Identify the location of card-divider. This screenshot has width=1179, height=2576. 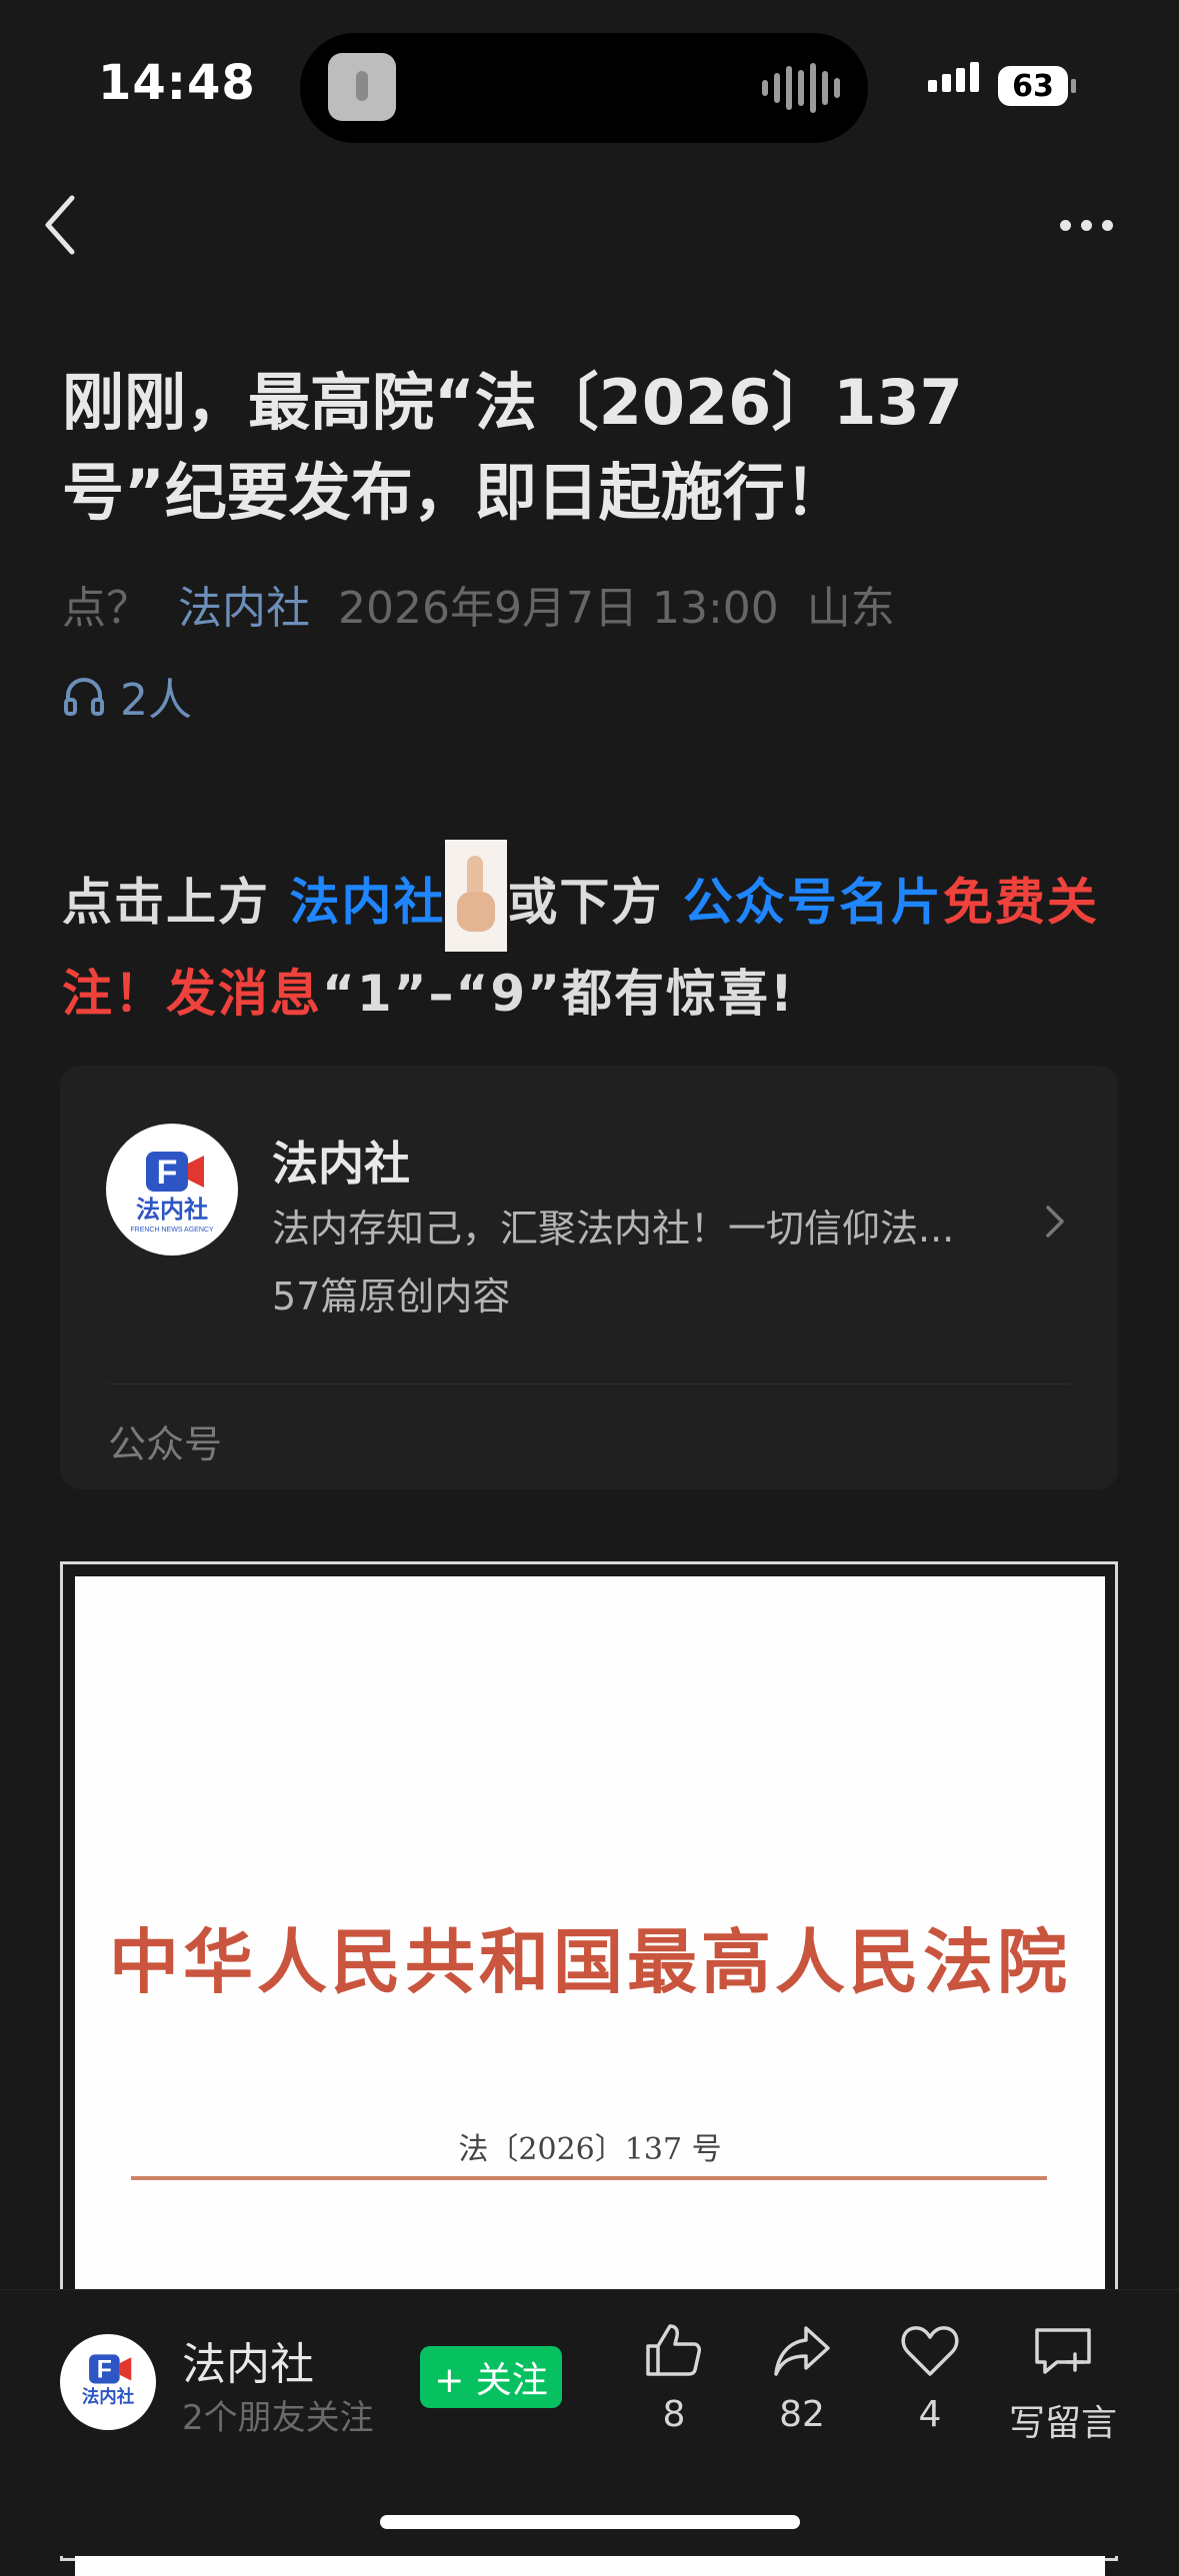
(589, 1384).